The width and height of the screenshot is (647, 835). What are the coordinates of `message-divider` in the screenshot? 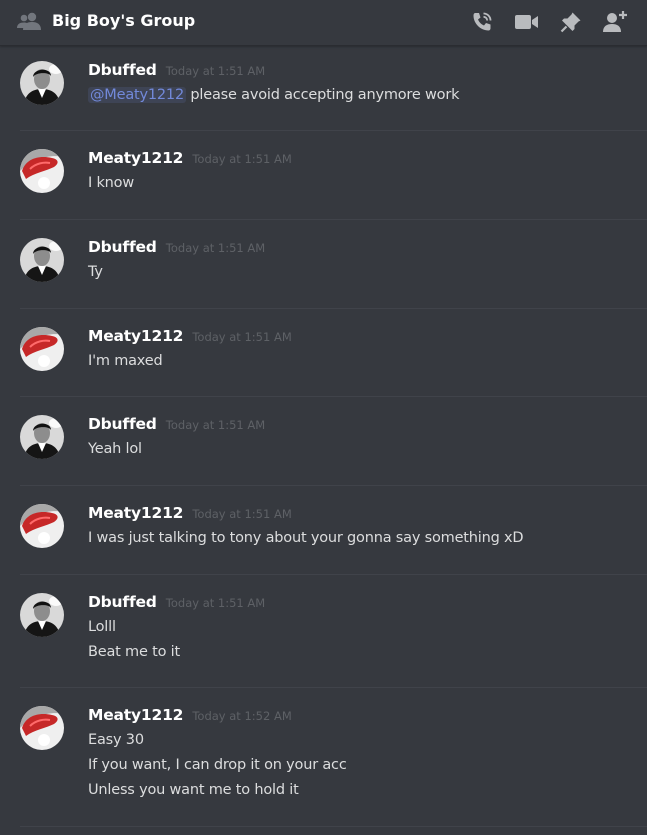 It's located at (333, 826).